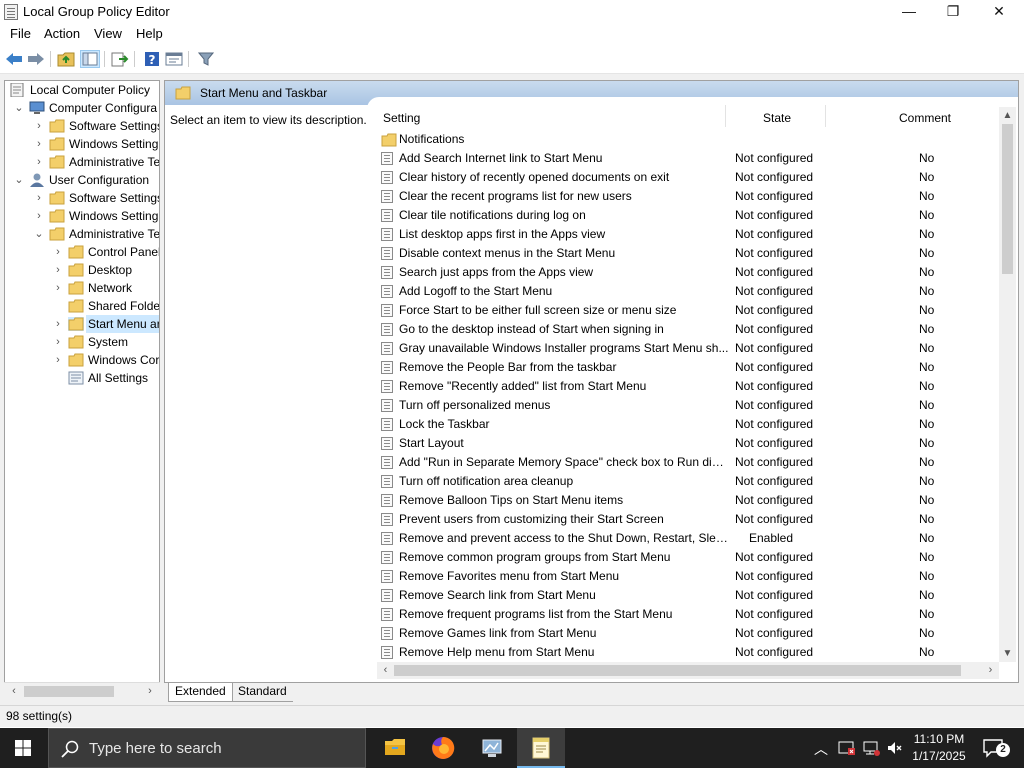 The width and height of the screenshot is (1024, 768). What do you see at coordinates (120, 59) in the screenshot?
I see `export-list-icon` at bounding box center [120, 59].